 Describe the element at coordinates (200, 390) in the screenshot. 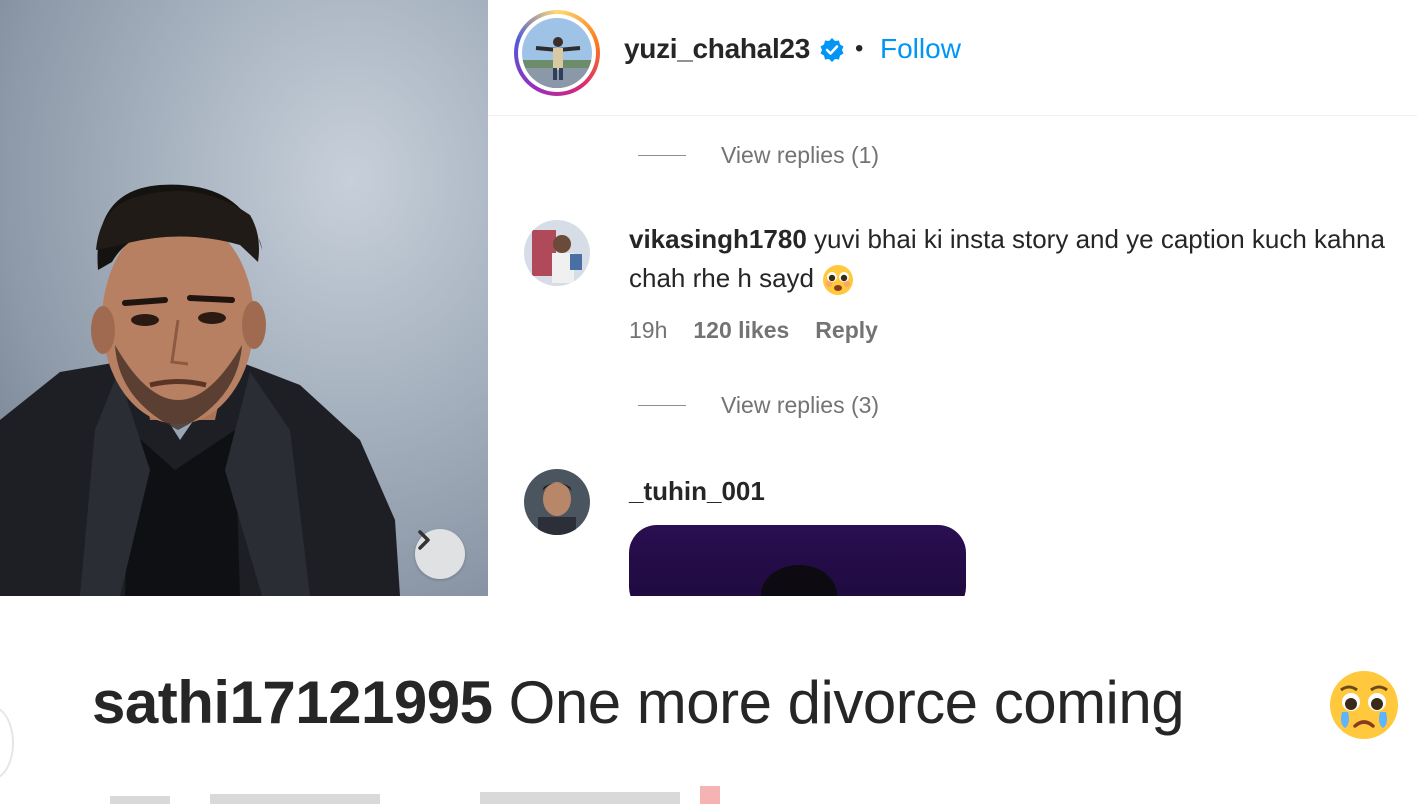

I see `portrait-illustration` at that location.